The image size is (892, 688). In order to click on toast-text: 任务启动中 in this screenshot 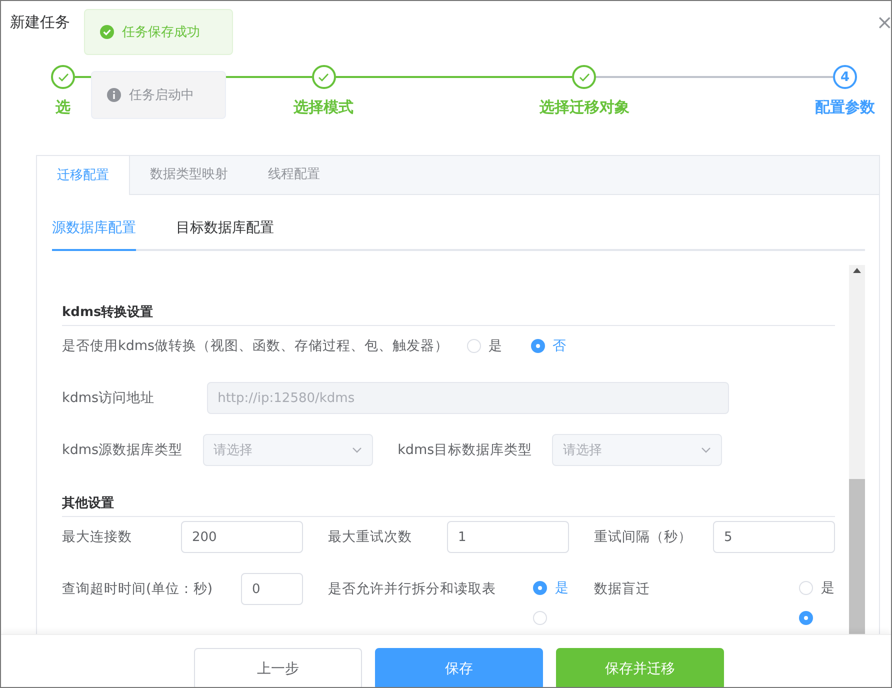, I will do `click(161, 95)`.